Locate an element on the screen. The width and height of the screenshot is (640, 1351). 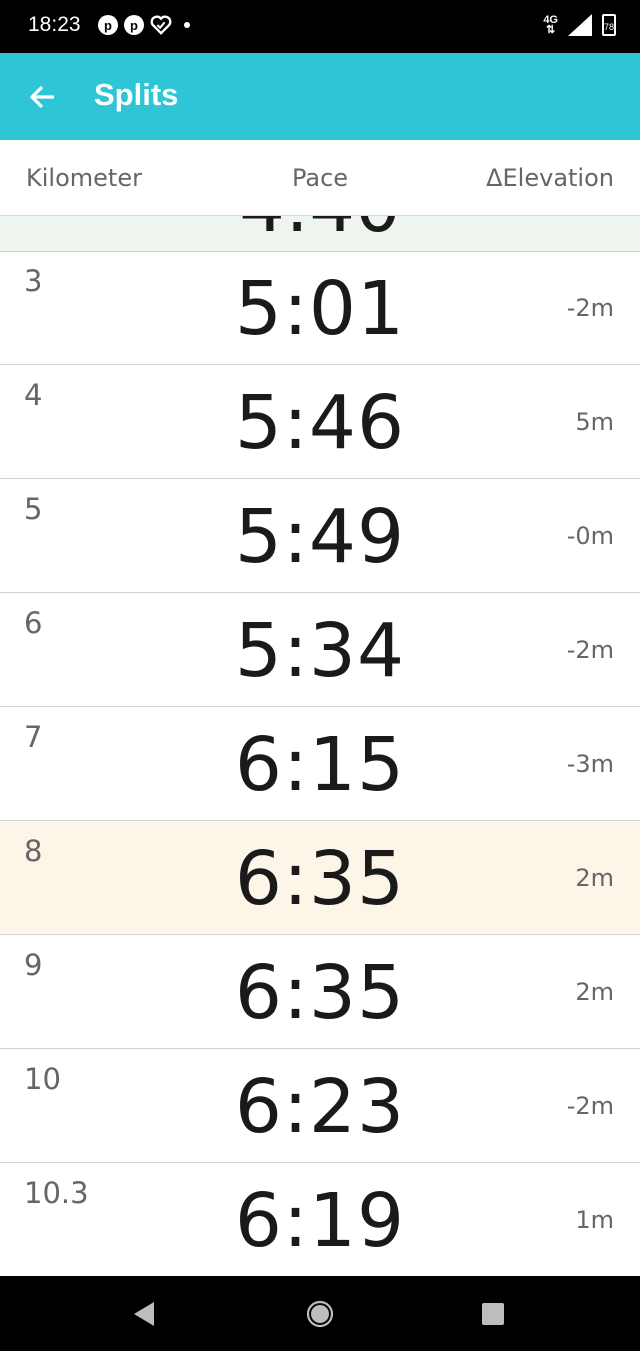
page-title: Splits is located at coordinates (136, 94).